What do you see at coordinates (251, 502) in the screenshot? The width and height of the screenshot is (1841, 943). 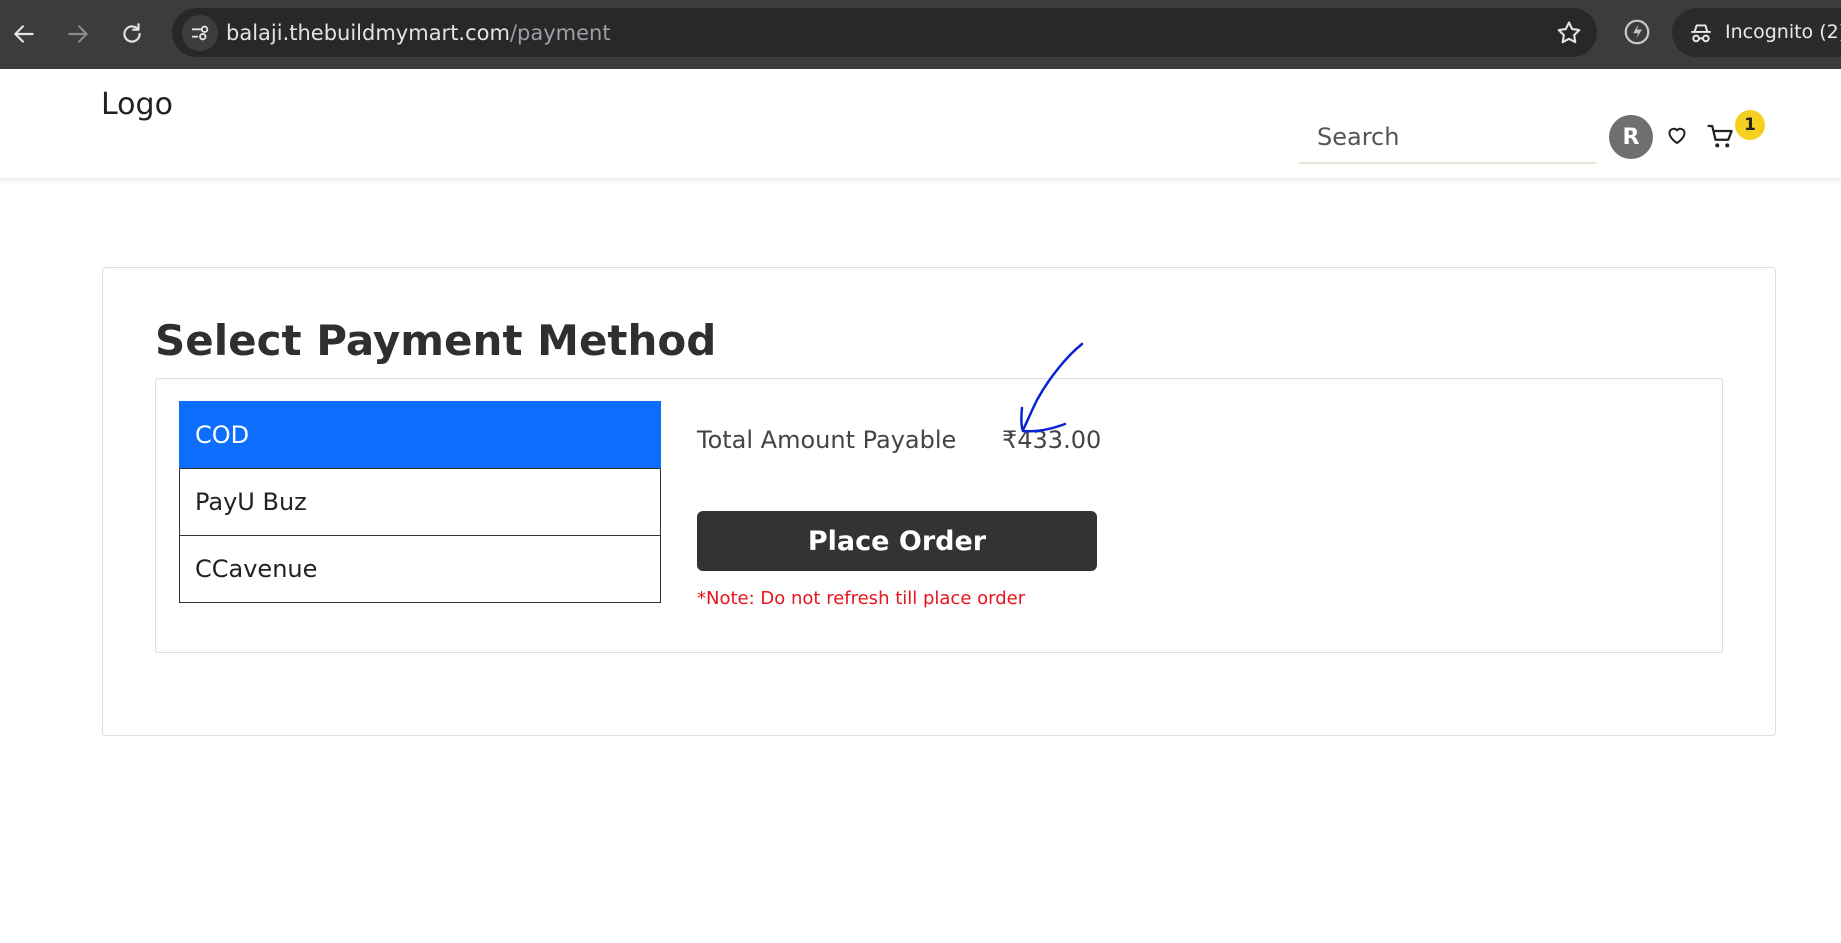 I see `payment-method-label: PayU Buz` at bounding box center [251, 502].